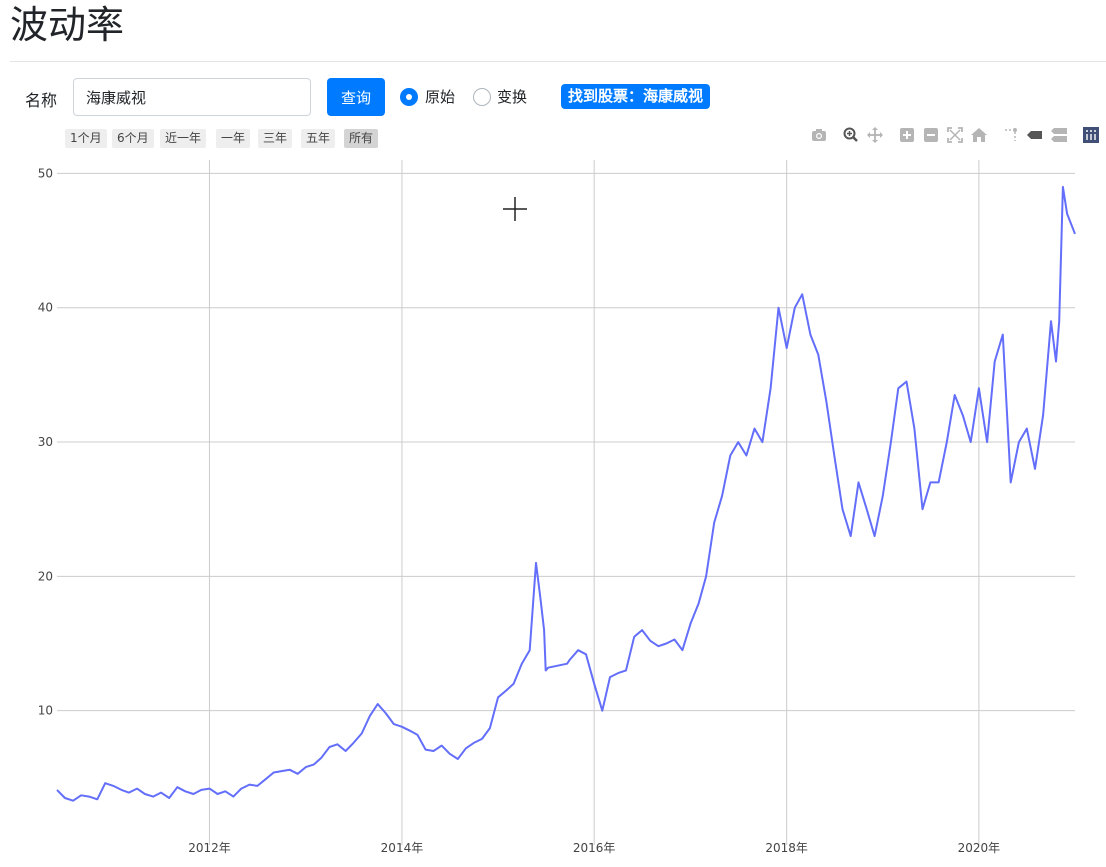 The image size is (1106, 867). I want to click on y-tick-label: 50, so click(45, 173).